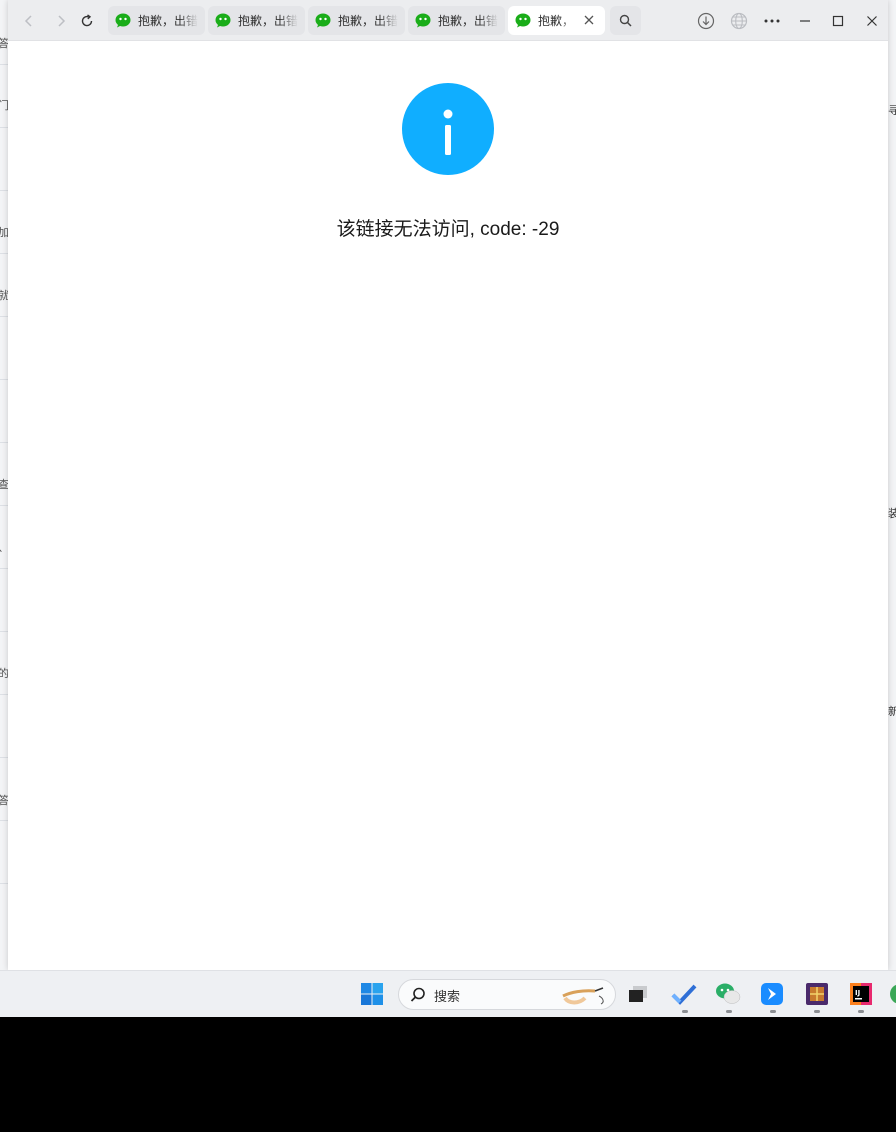 The image size is (896, 1132). What do you see at coordinates (589, 20) in the screenshot?
I see `tab-close-icon` at bounding box center [589, 20].